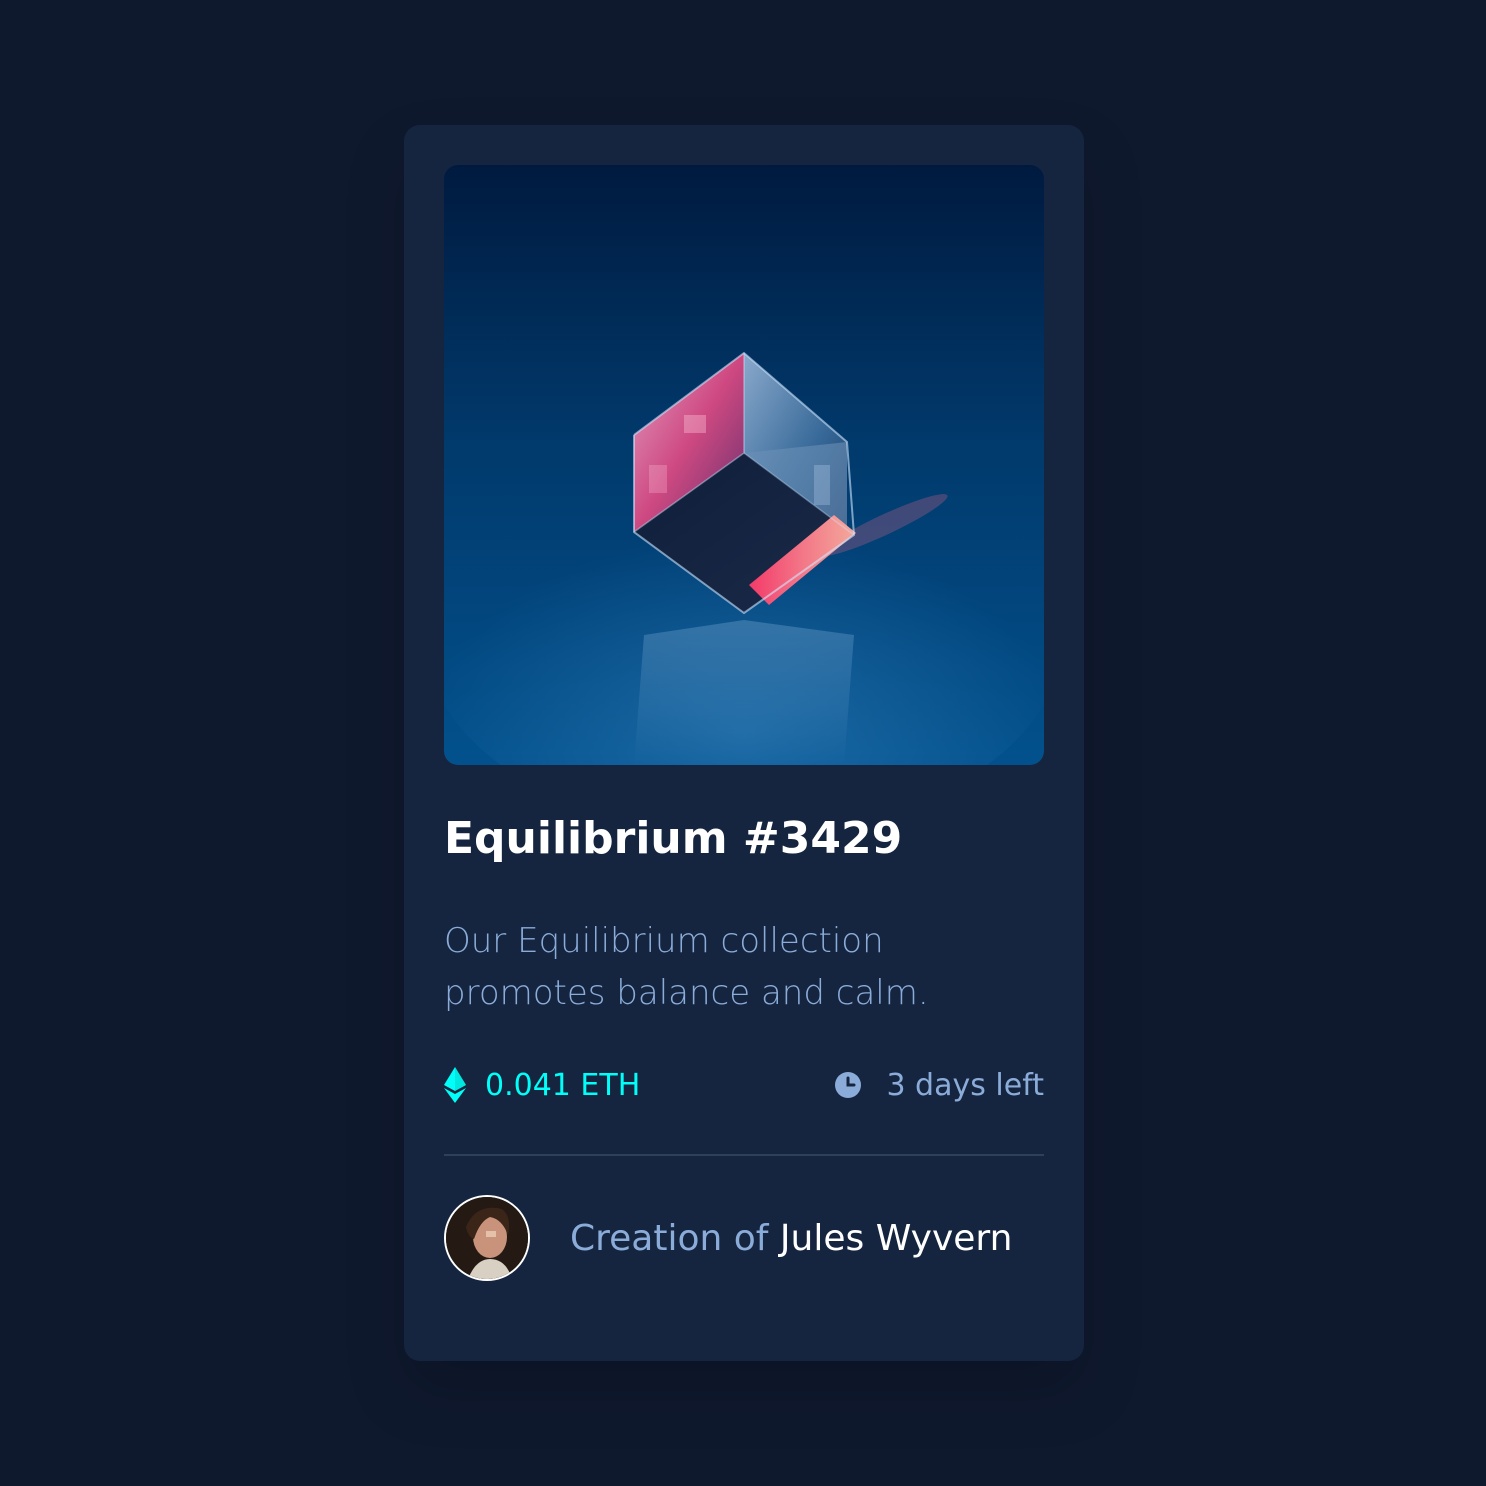 The image size is (1486, 1486). Describe the element at coordinates (673, 838) in the screenshot. I see `nft-title: Equilibrium #3429` at that location.